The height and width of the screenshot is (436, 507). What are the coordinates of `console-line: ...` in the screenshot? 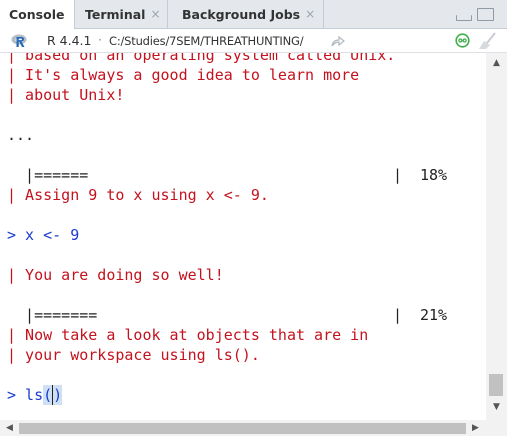 It's located at (21, 135).